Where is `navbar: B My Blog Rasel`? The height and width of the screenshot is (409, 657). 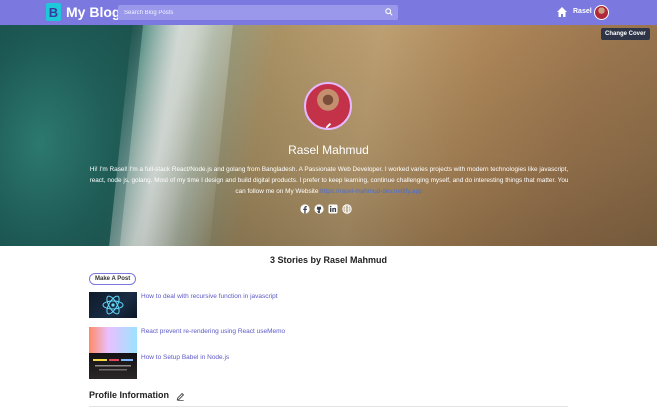 navbar: B My Blog Rasel is located at coordinates (328, 12).